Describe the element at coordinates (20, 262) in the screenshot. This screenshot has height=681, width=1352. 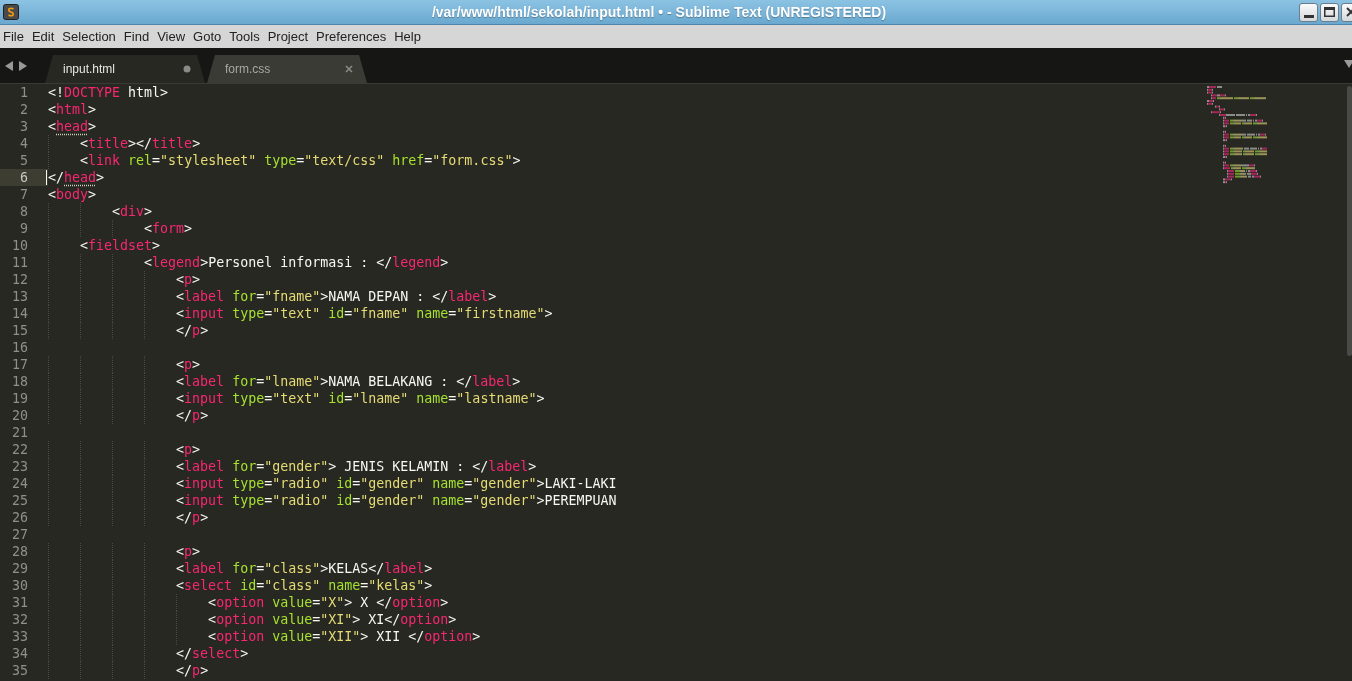
I see `line-number: 11` at that location.